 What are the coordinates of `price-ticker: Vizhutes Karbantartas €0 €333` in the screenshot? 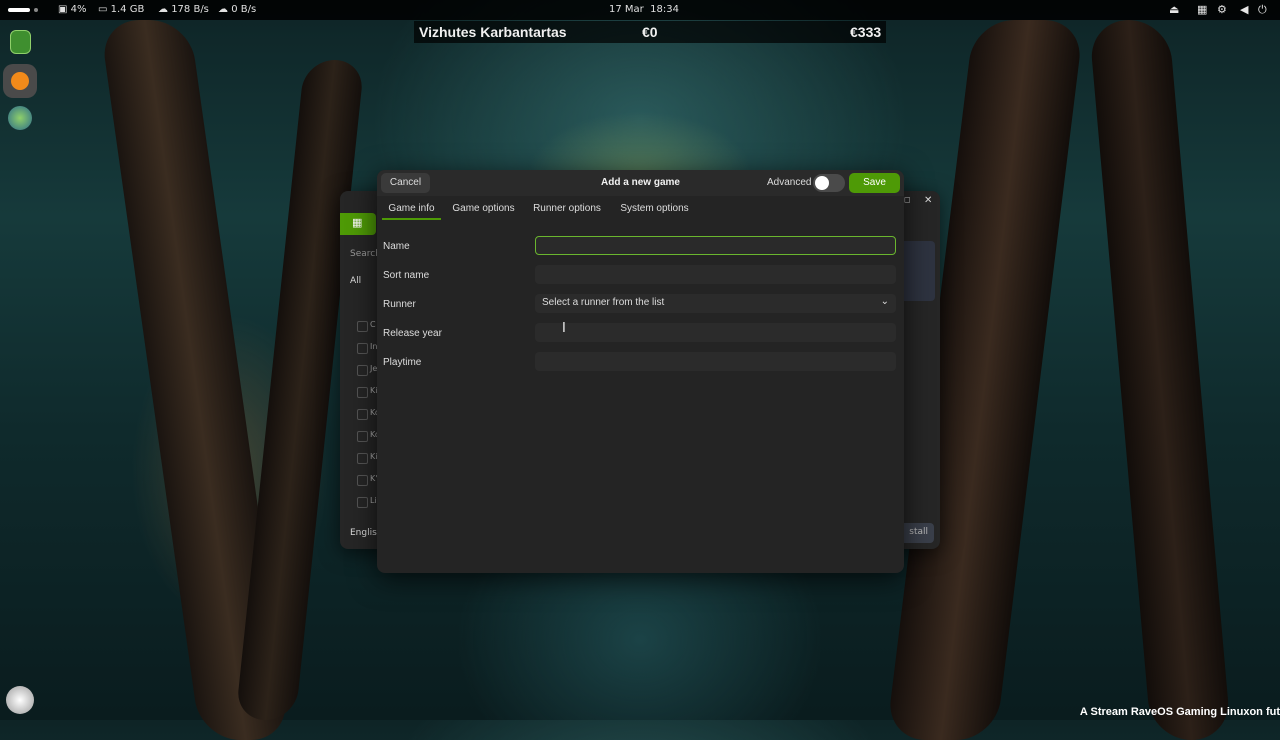 It's located at (650, 32).